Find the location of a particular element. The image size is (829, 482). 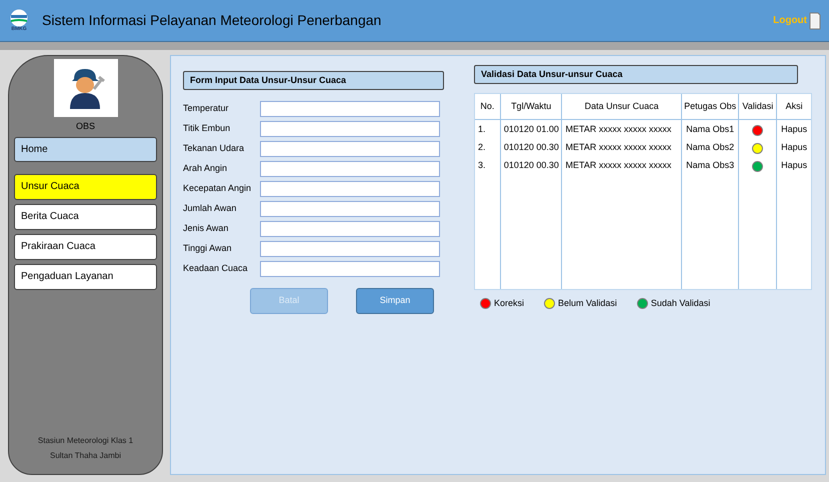

column-header: Validasi is located at coordinates (757, 107).